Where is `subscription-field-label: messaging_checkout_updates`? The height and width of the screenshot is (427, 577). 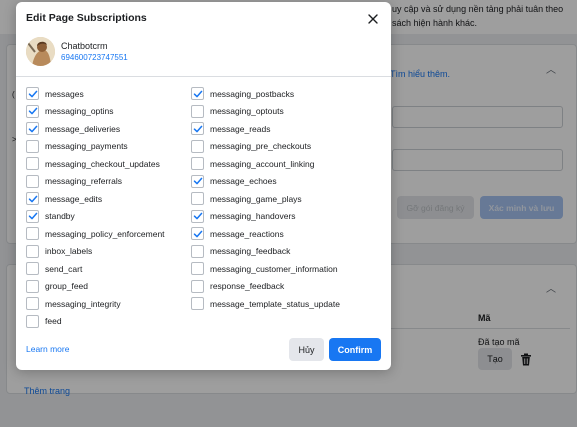
subscription-field-label: messaging_checkout_updates is located at coordinates (102, 163).